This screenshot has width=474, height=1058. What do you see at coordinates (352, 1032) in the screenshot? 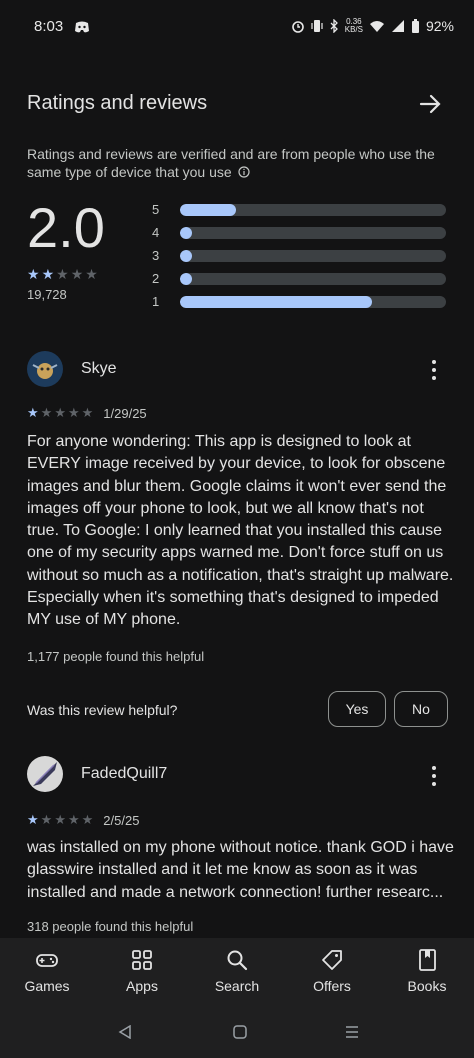
I see `recents-icon` at bounding box center [352, 1032].